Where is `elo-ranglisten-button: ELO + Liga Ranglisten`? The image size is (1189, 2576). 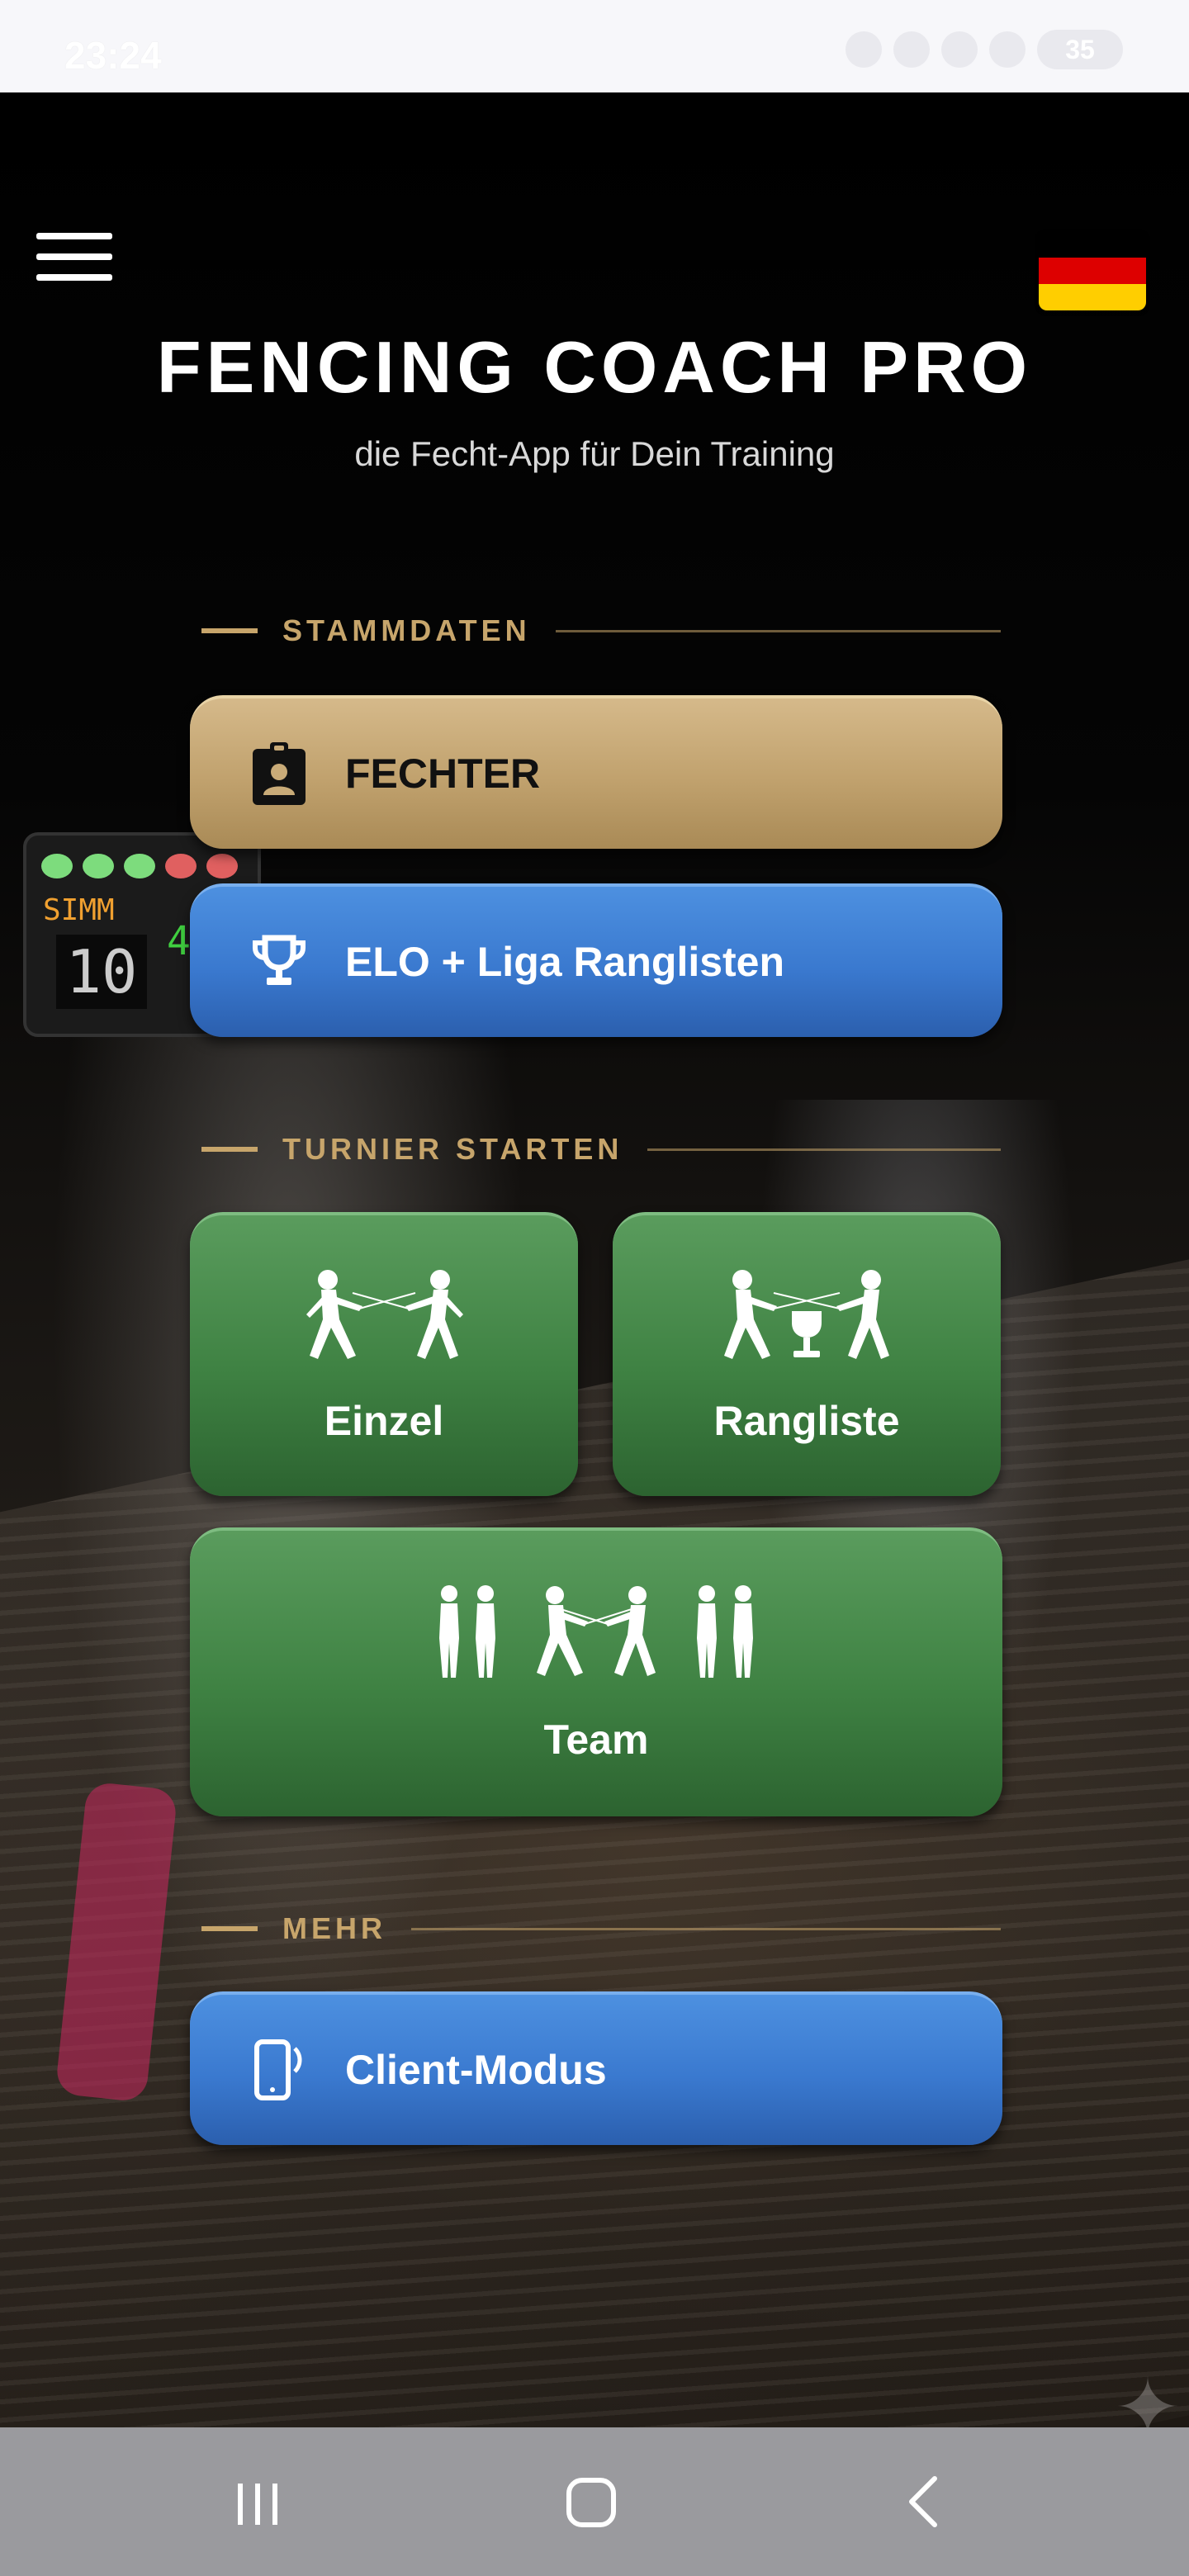
elo-ranglisten-button: ELO + Liga Ranglisten is located at coordinates (596, 960).